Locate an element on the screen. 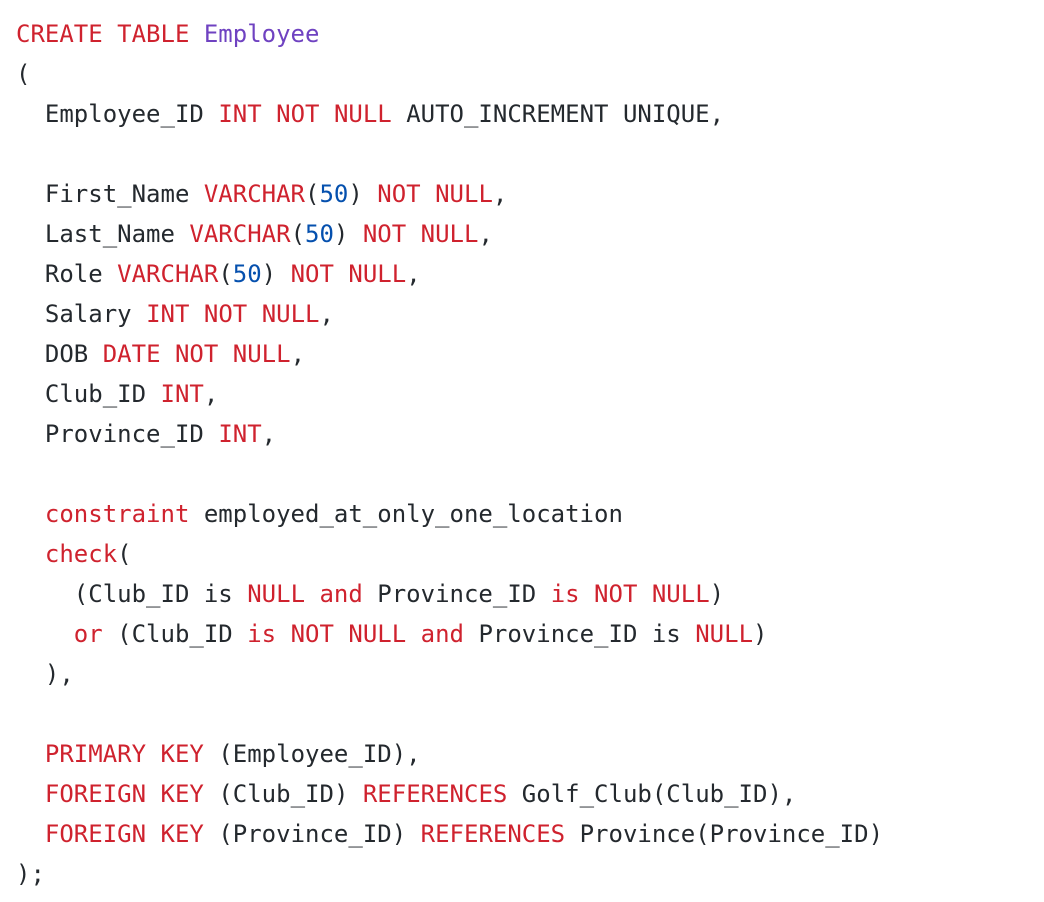  sql-keyword: constraint is located at coordinates (117, 514).